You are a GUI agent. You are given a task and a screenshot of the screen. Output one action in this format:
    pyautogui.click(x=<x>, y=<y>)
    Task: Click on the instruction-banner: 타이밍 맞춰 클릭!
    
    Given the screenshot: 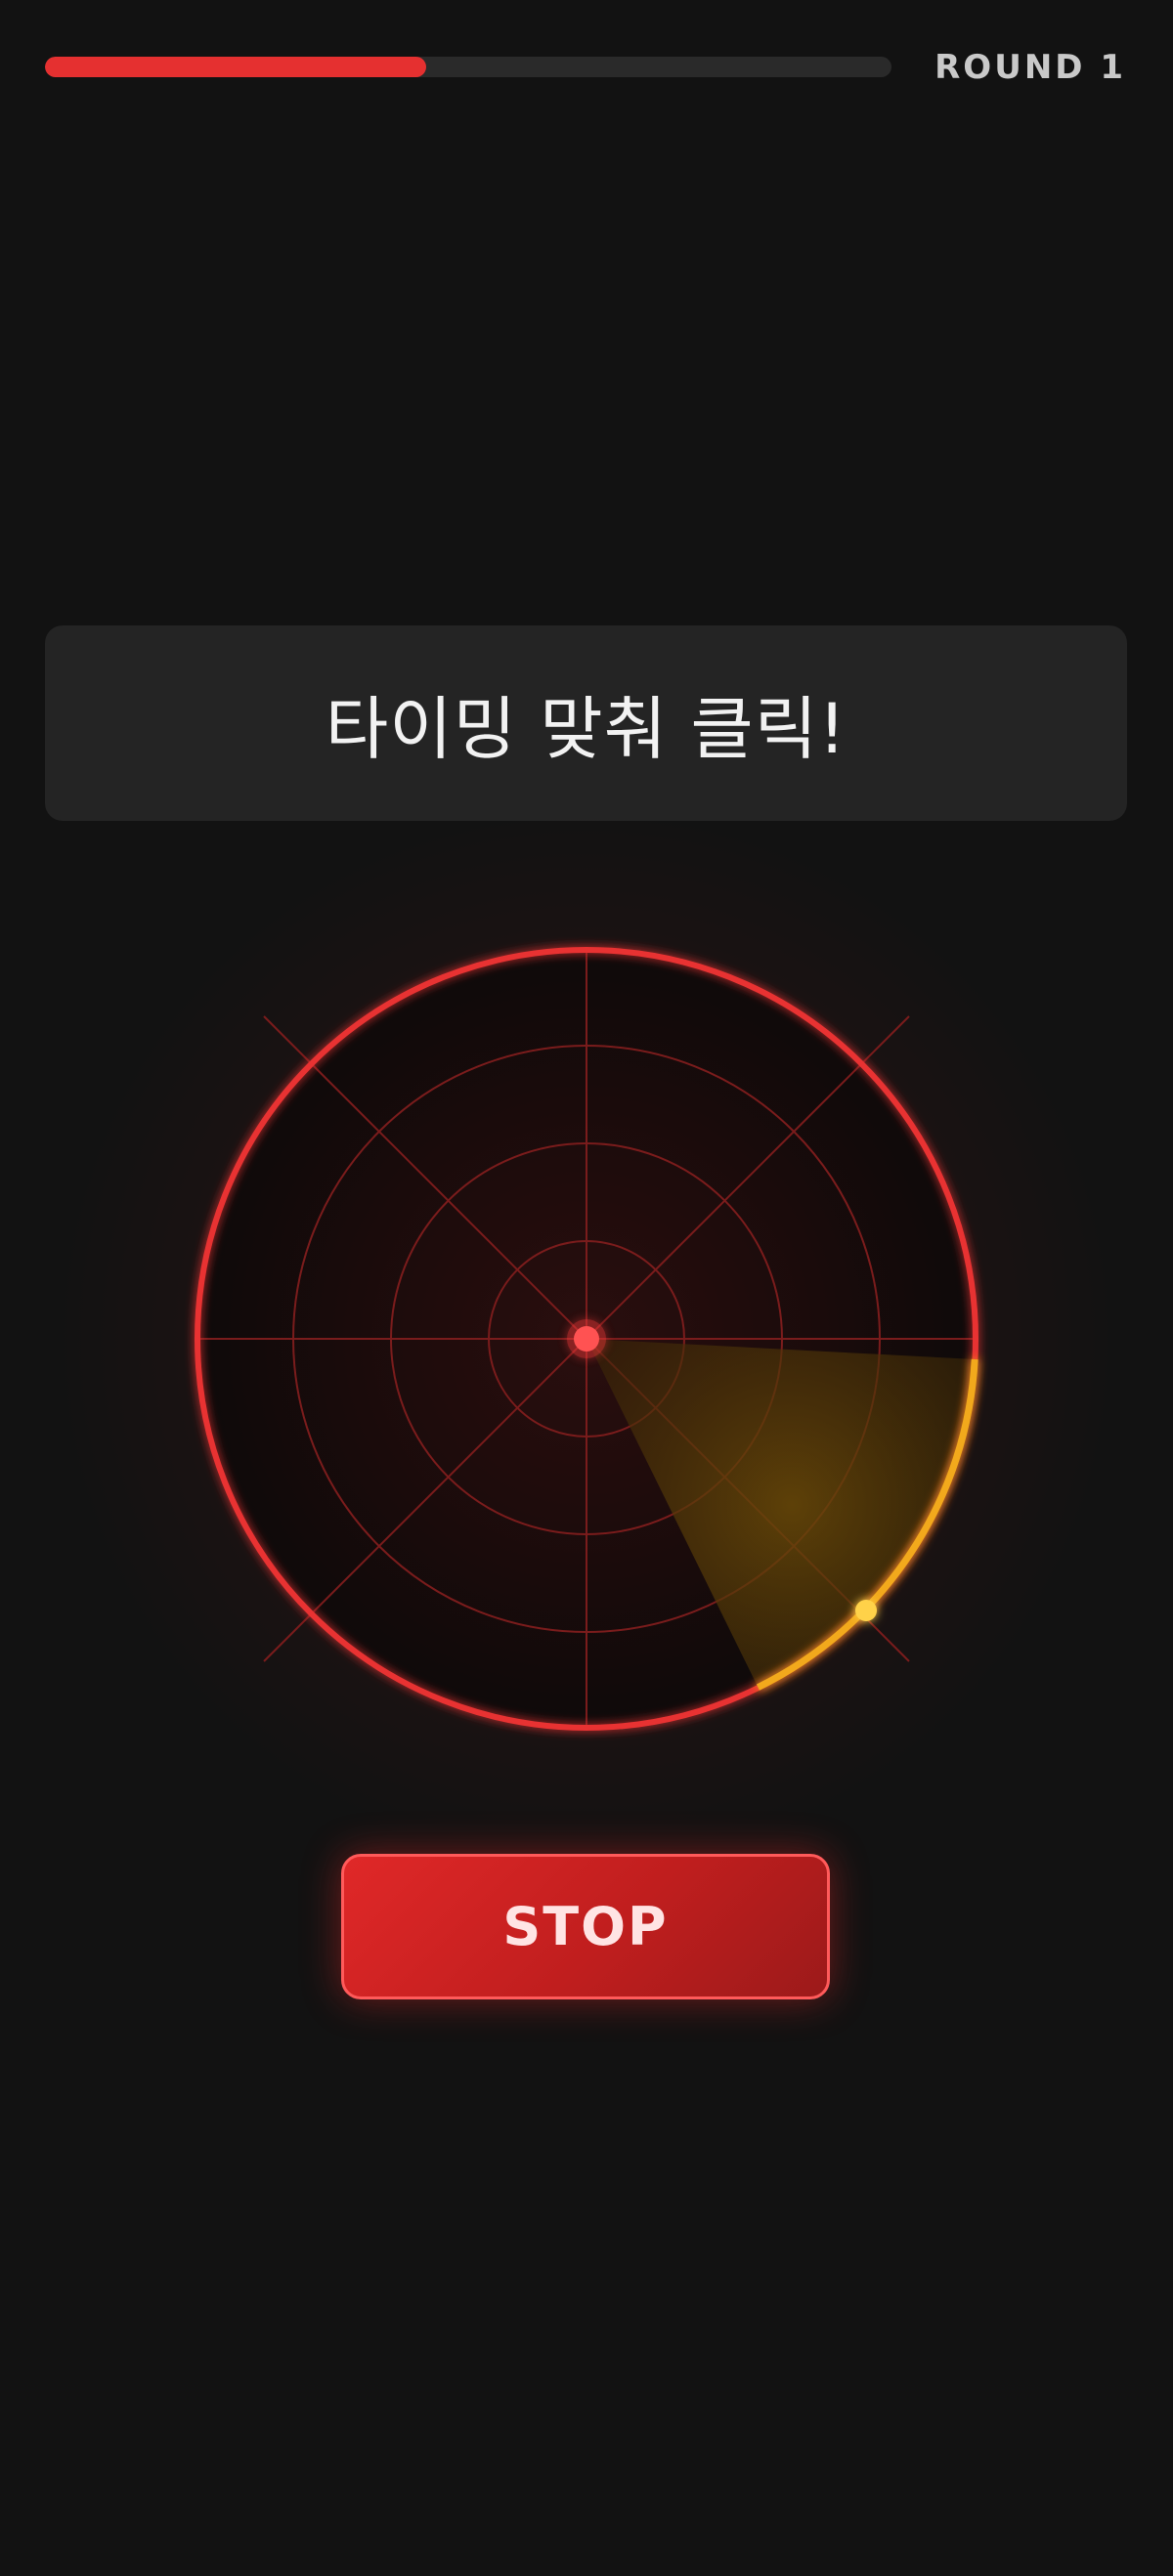 What is the action you would take?
    pyautogui.click(x=586, y=723)
    